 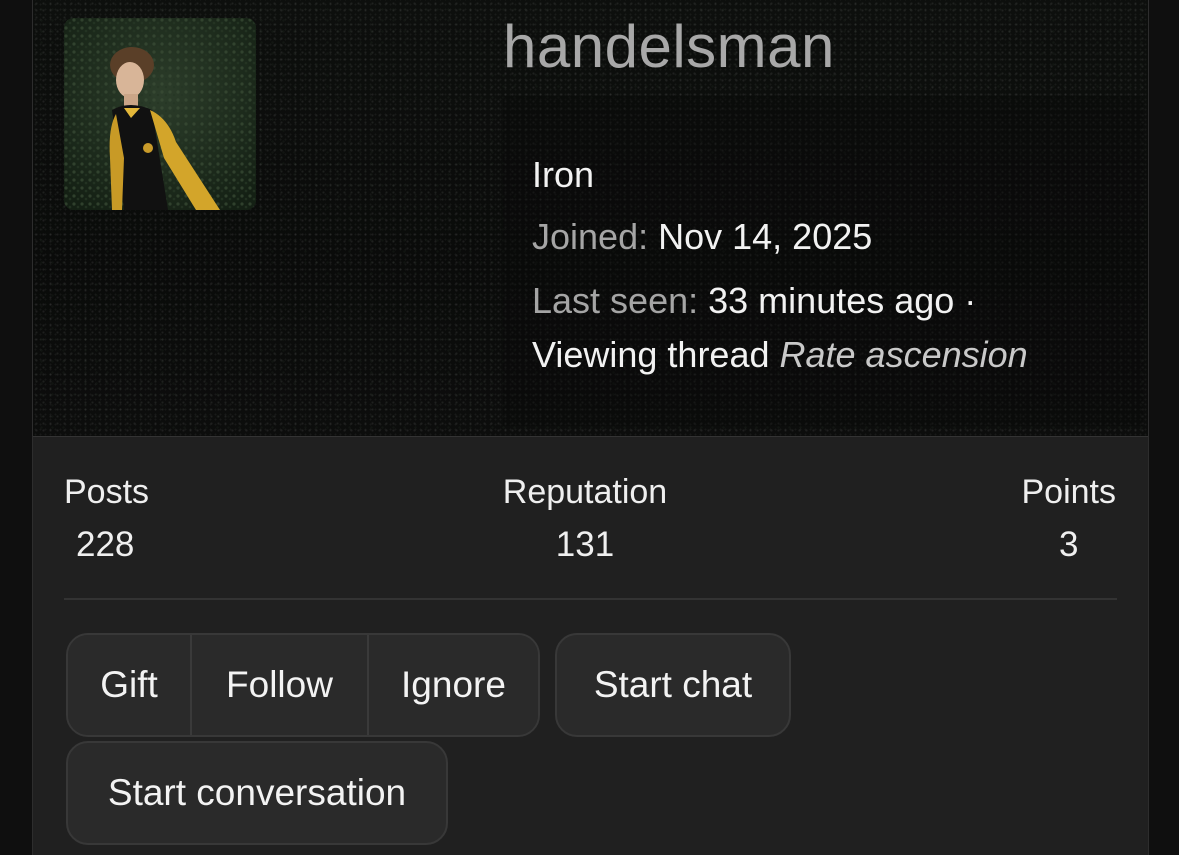 I want to click on points-value: 3, so click(x=1069, y=544).